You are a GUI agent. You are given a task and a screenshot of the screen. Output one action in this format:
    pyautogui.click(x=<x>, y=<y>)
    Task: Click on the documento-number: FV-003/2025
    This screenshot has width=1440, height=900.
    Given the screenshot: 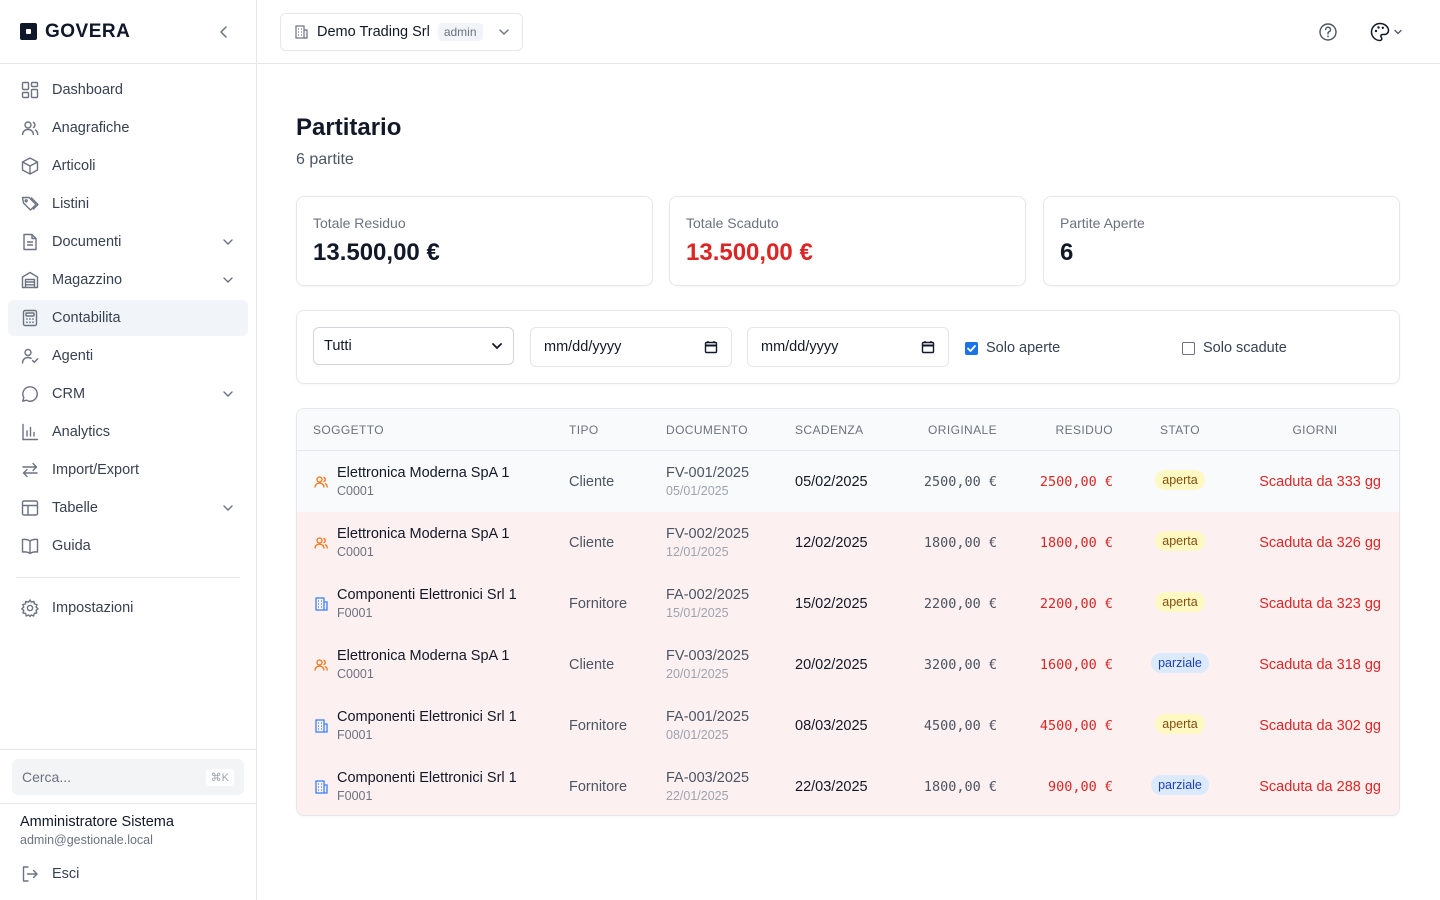 What is the action you would take?
    pyautogui.click(x=707, y=656)
    